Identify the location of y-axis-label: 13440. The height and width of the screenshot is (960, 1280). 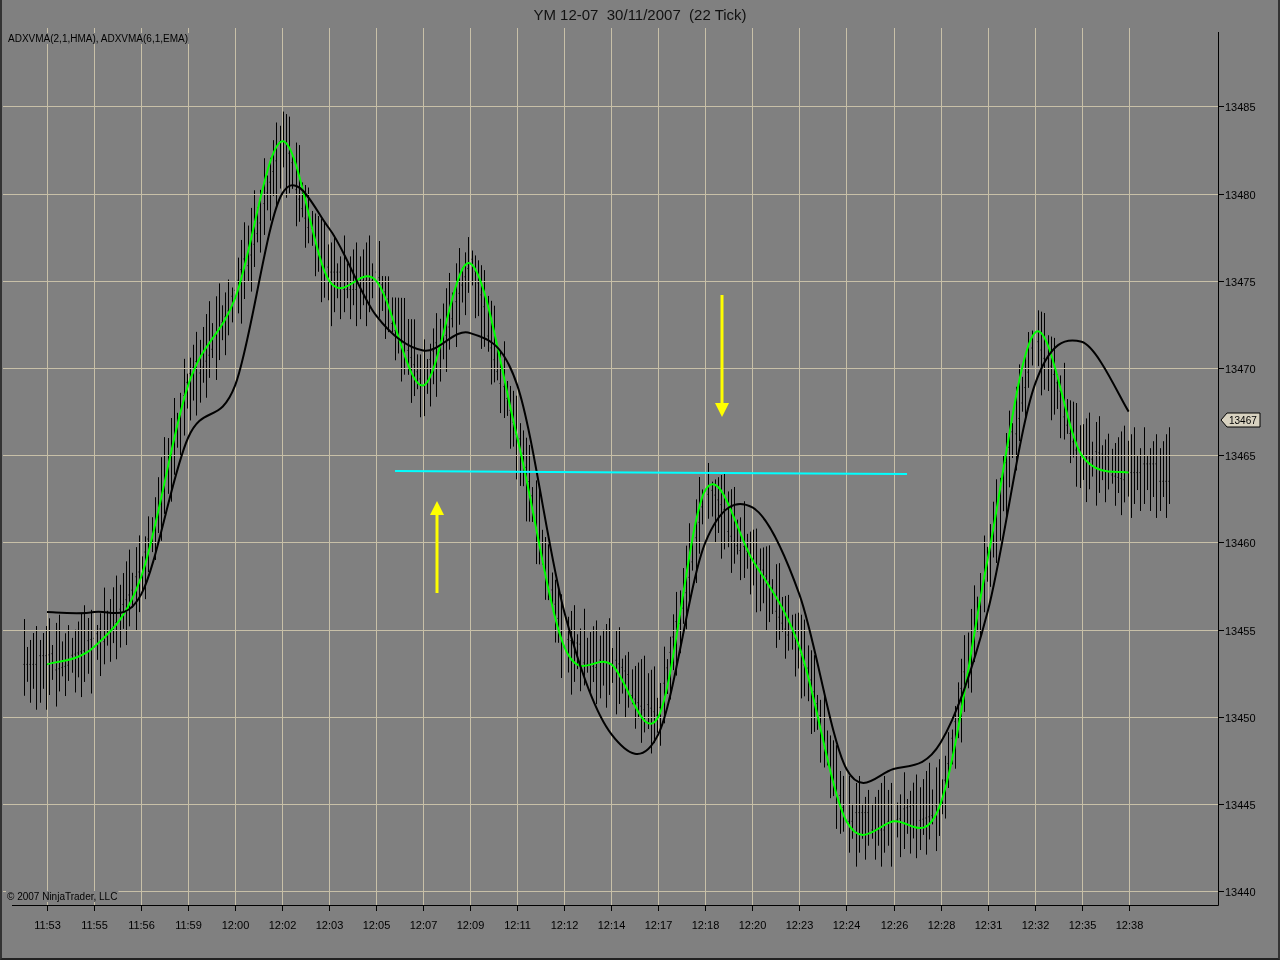
(1240, 891).